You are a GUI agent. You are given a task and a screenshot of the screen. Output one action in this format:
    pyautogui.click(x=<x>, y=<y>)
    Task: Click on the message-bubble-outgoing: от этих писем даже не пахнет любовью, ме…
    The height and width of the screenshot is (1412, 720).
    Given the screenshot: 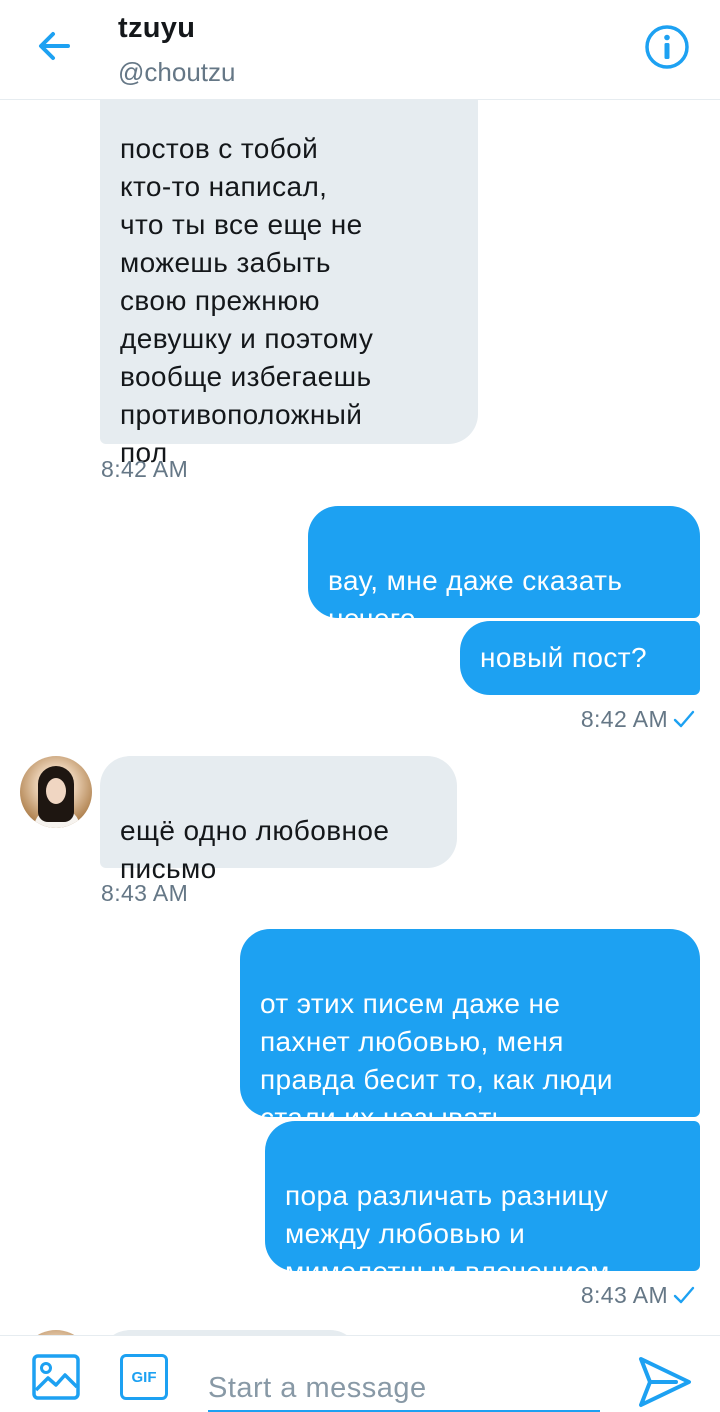 What is the action you would take?
    pyautogui.click(x=470, y=1031)
    